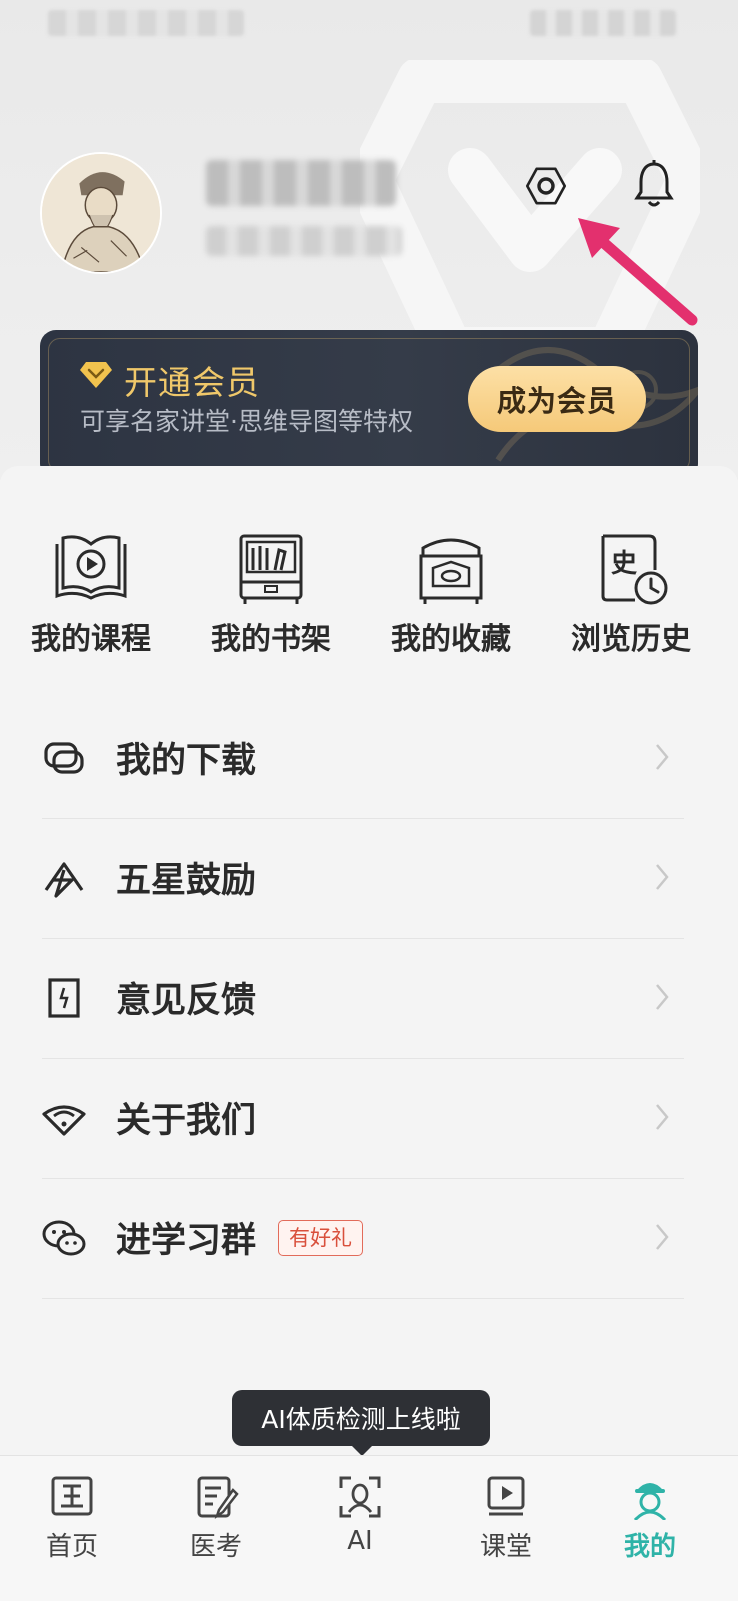  I want to click on course-book-play-icon, so click(91, 567).